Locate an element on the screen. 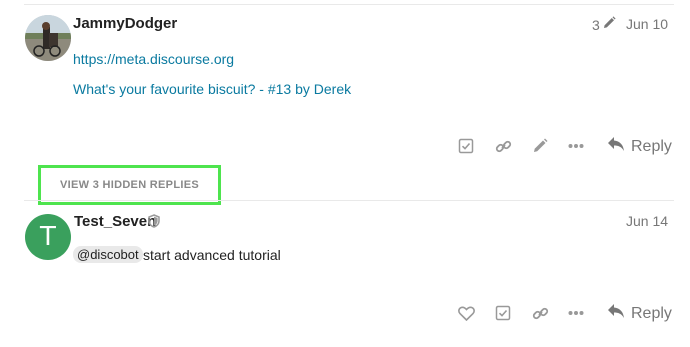 This screenshot has height=347, width=690. view-hidden-replies-label: VIEW 3 HIDDEN REPLIES is located at coordinates (129, 185).